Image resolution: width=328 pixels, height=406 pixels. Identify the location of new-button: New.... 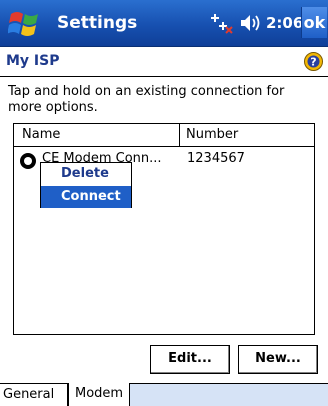
(278, 359).